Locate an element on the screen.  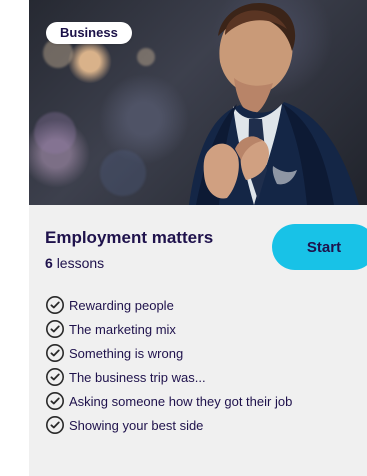
lesson-item: Showing your best side is located at coordinates (204, 425).